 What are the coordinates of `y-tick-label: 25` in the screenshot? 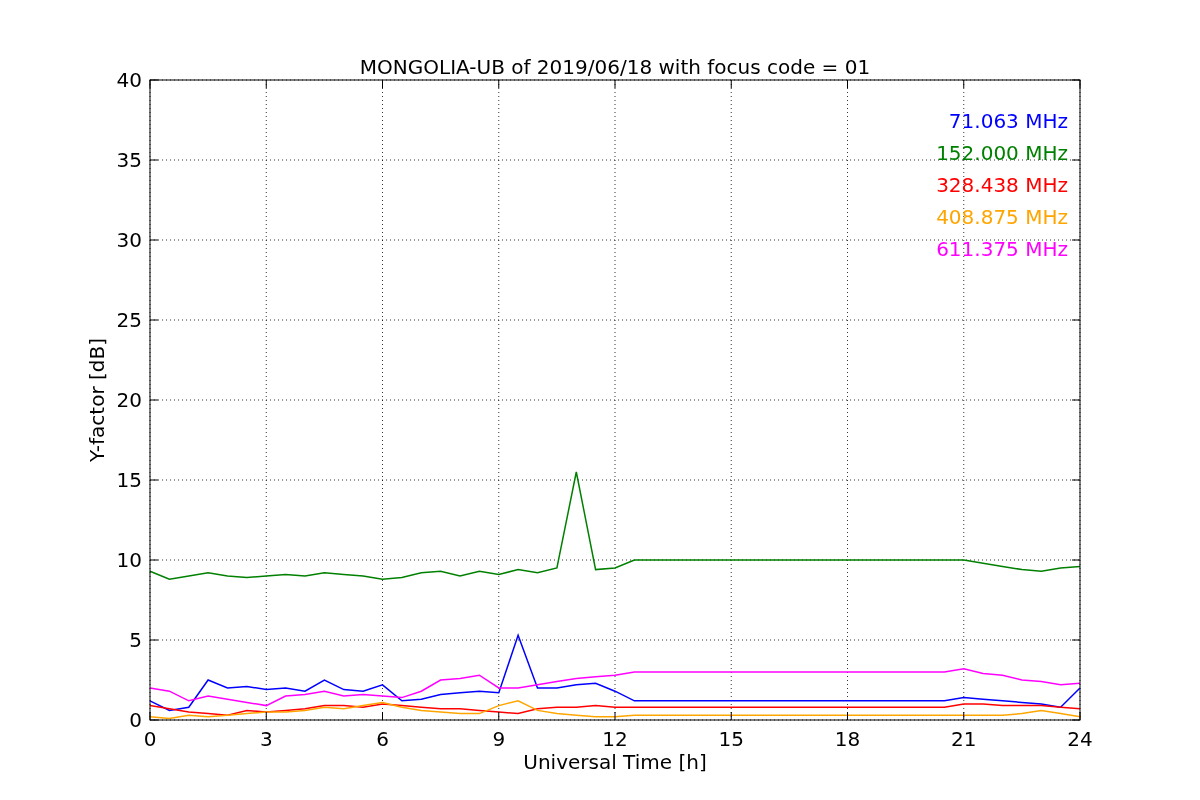 It's located at (129, 320).